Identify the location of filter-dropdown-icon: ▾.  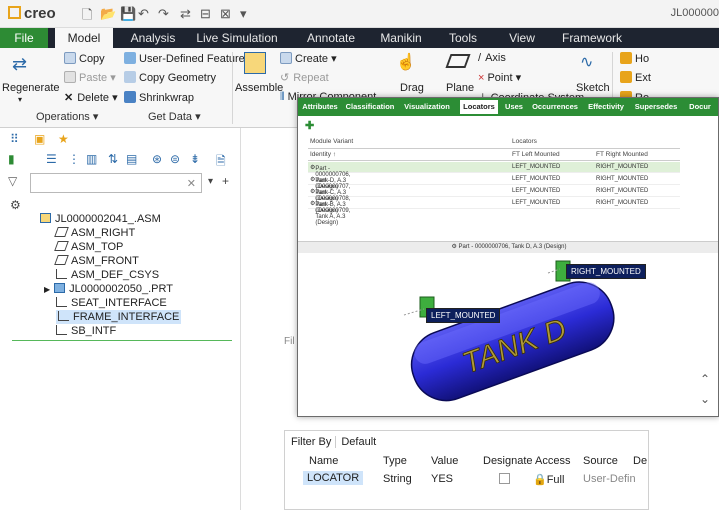
(210, 181).